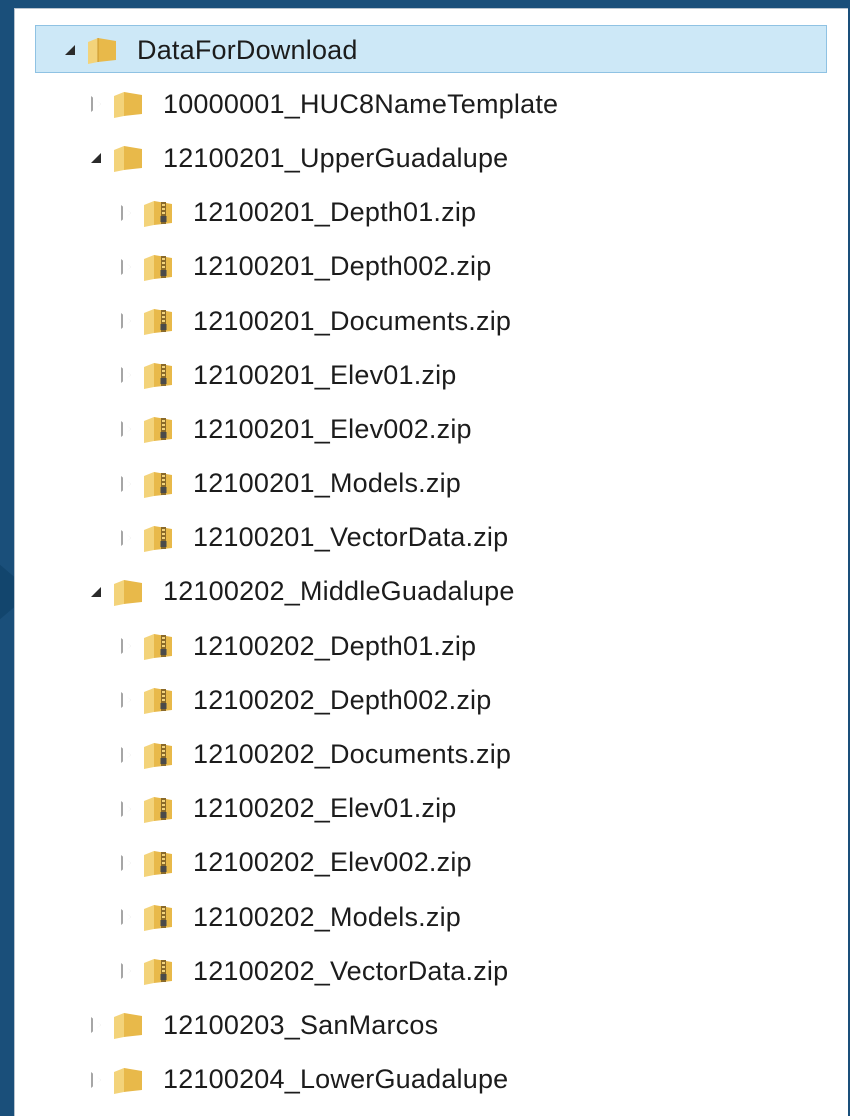  I want to click on tree-item-label: 12100201_Elev002.zip, so click(332, 428).